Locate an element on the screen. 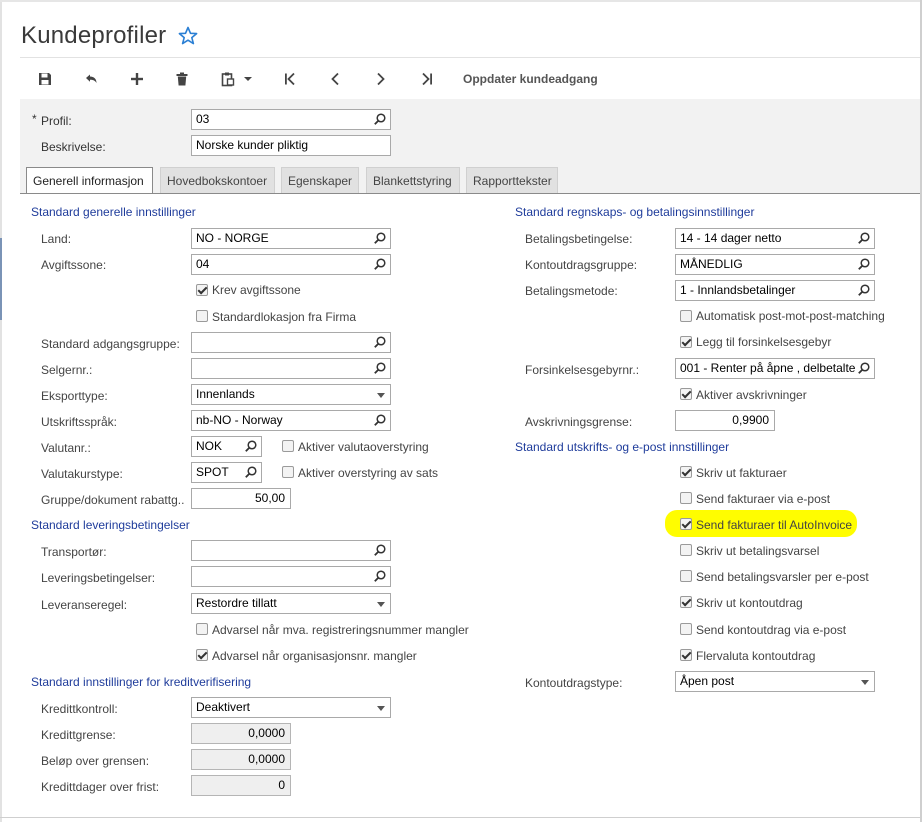 The image size is (922, 822). over-limit-field: 0,0000 is located at coordinates (241, 759).